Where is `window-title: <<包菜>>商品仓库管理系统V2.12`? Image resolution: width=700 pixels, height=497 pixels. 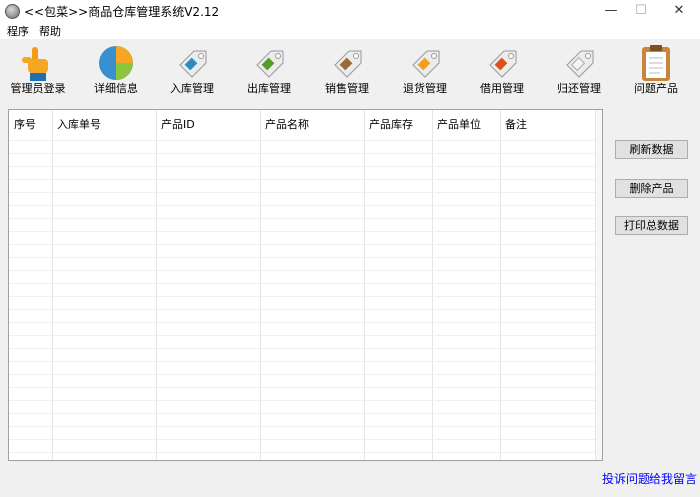 window-title: <<包菜>>商品仓库管理系统V2.12 is located at coordinates (122, 12).